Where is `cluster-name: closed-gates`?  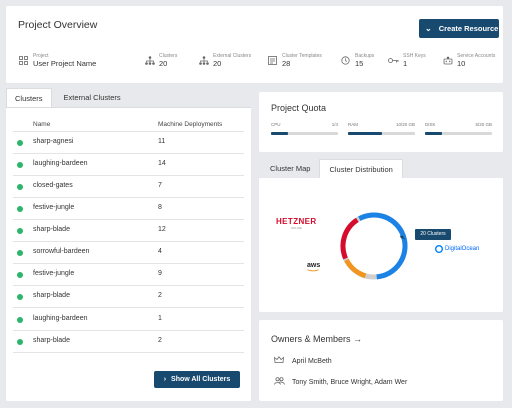
cluster-name: closed-gates is located at coordinates (53, 185).